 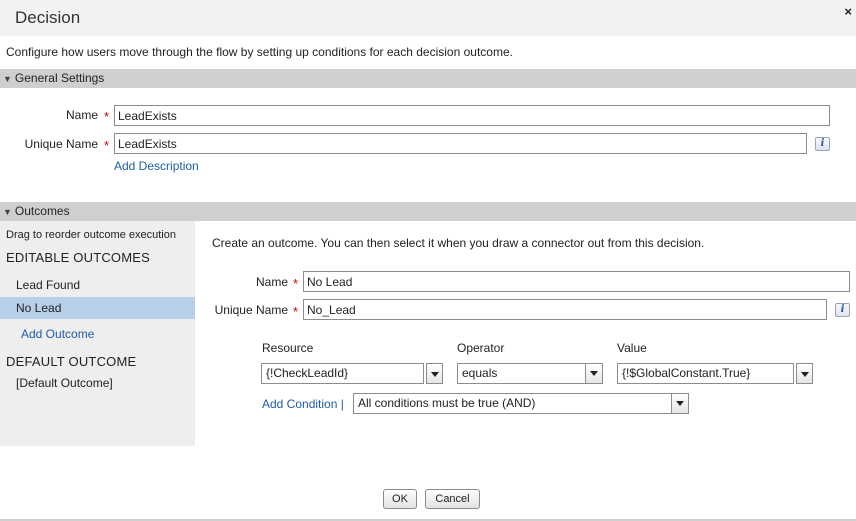 What do you see at coordinates (452, 499) in the screenshot?
I see `cancel-button: Cancel` at bounding box center [452, 499].